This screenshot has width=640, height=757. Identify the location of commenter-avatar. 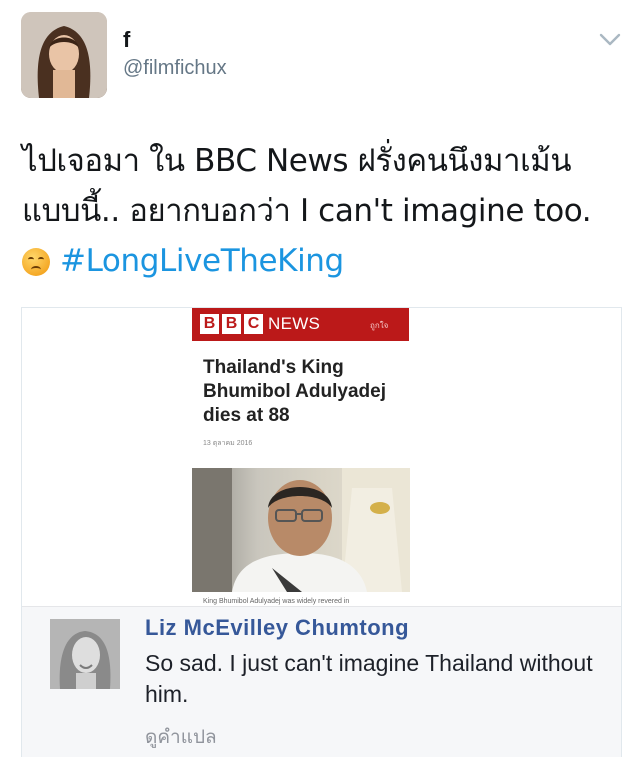
(85, 654).